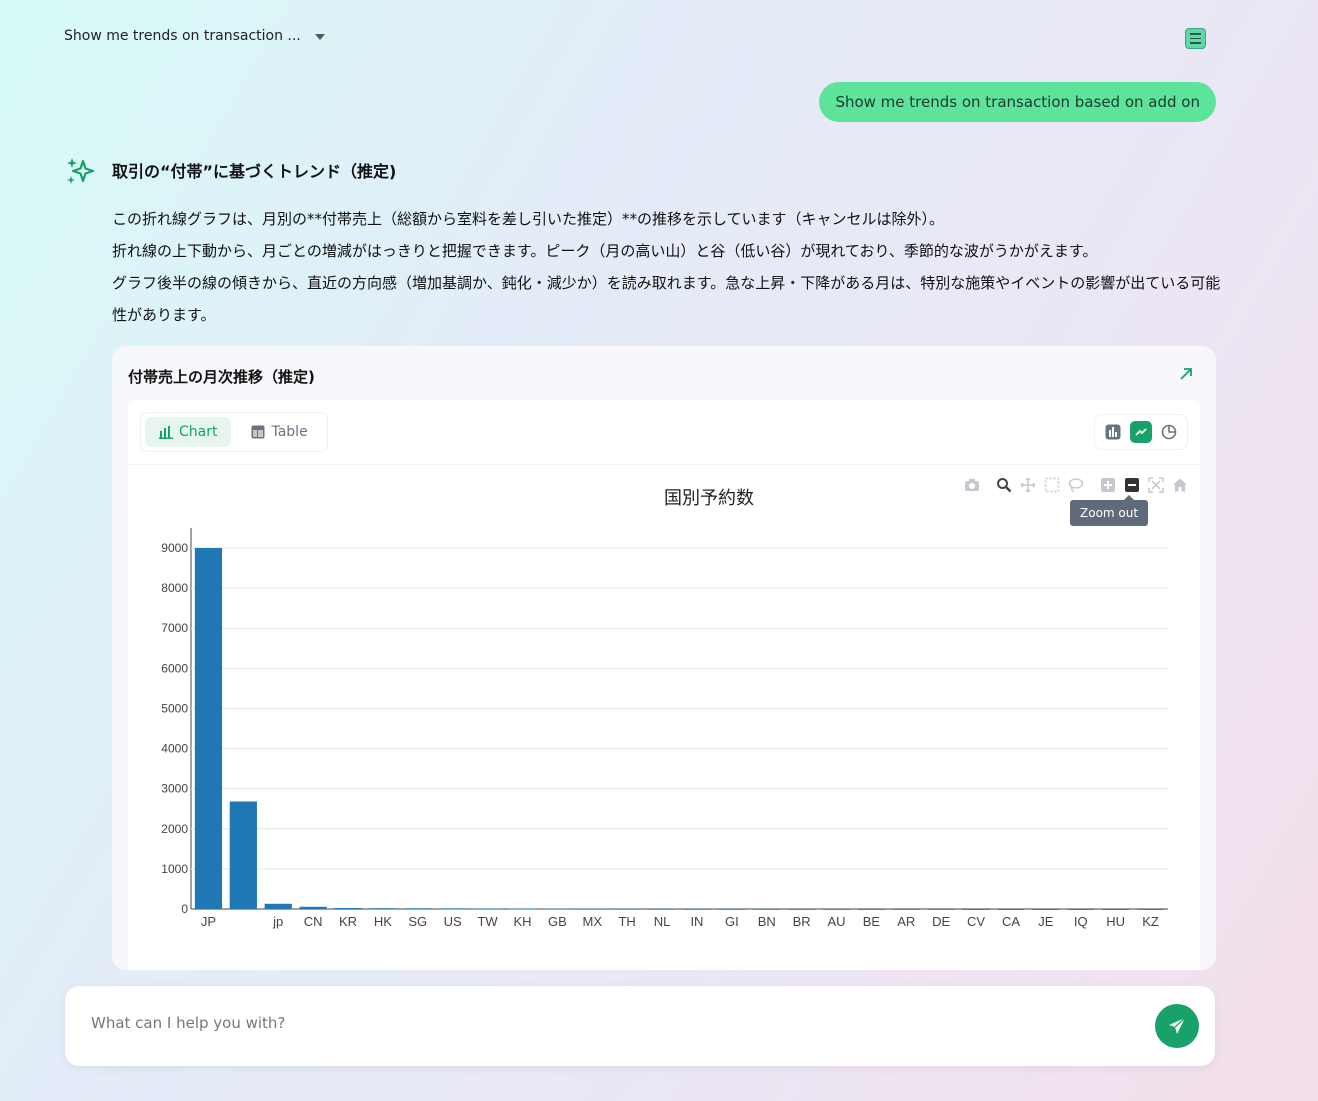  What do you see at coordinates (184, 909) in the screenshot?
I see `y-tick-label: 0` at bounding box center [184, 909].